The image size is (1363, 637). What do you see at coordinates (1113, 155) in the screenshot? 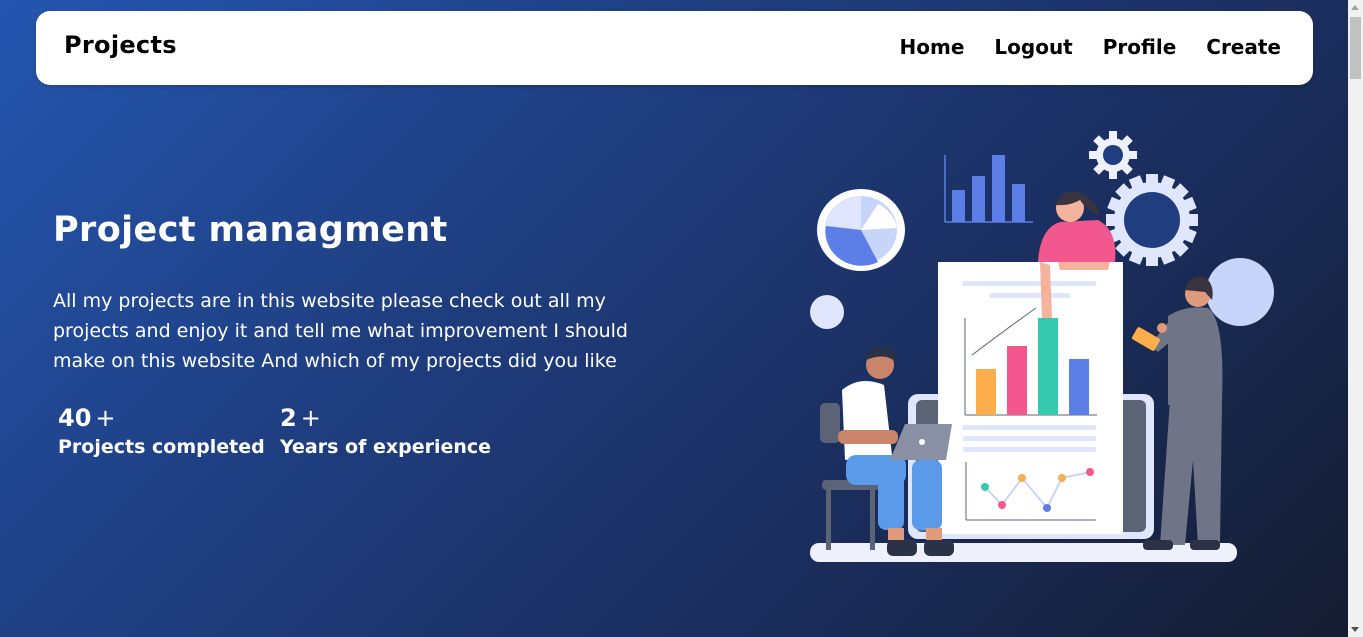
I see `small-gear-icon` at bounding box center [1113, 155].